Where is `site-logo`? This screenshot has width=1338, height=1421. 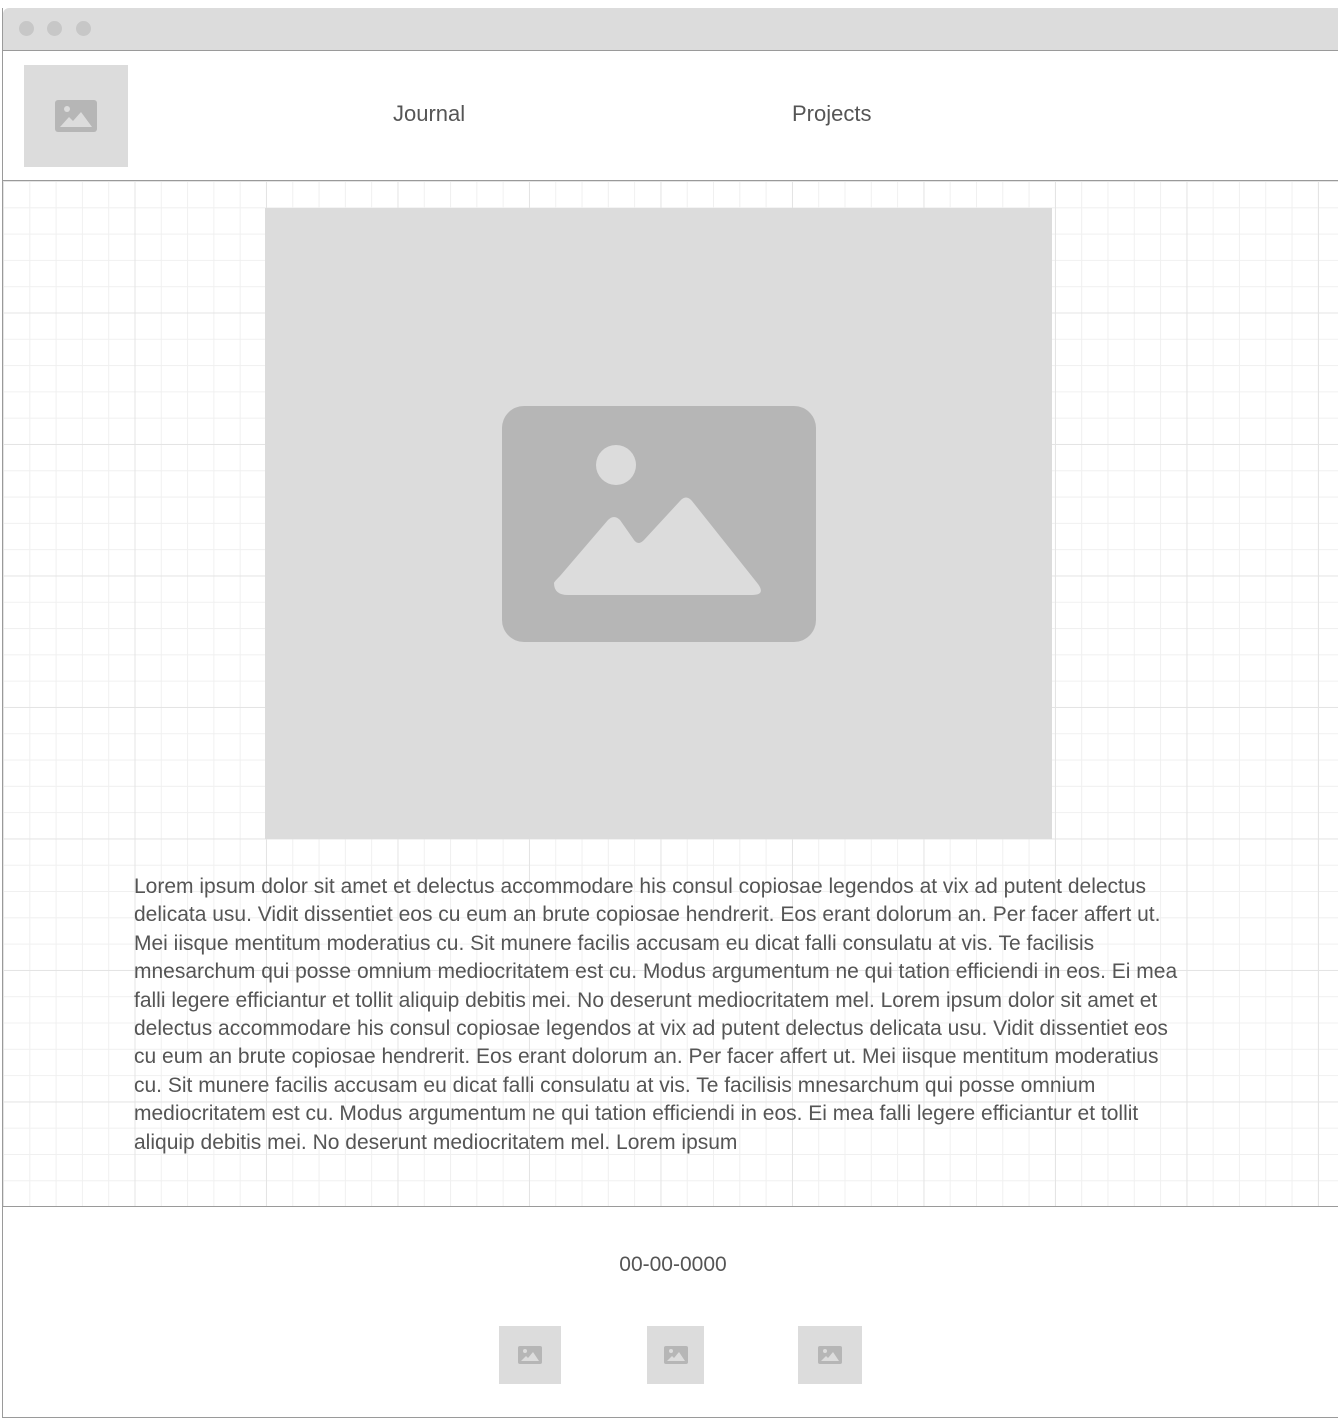
site-logo is located at coordinates (76, 116).